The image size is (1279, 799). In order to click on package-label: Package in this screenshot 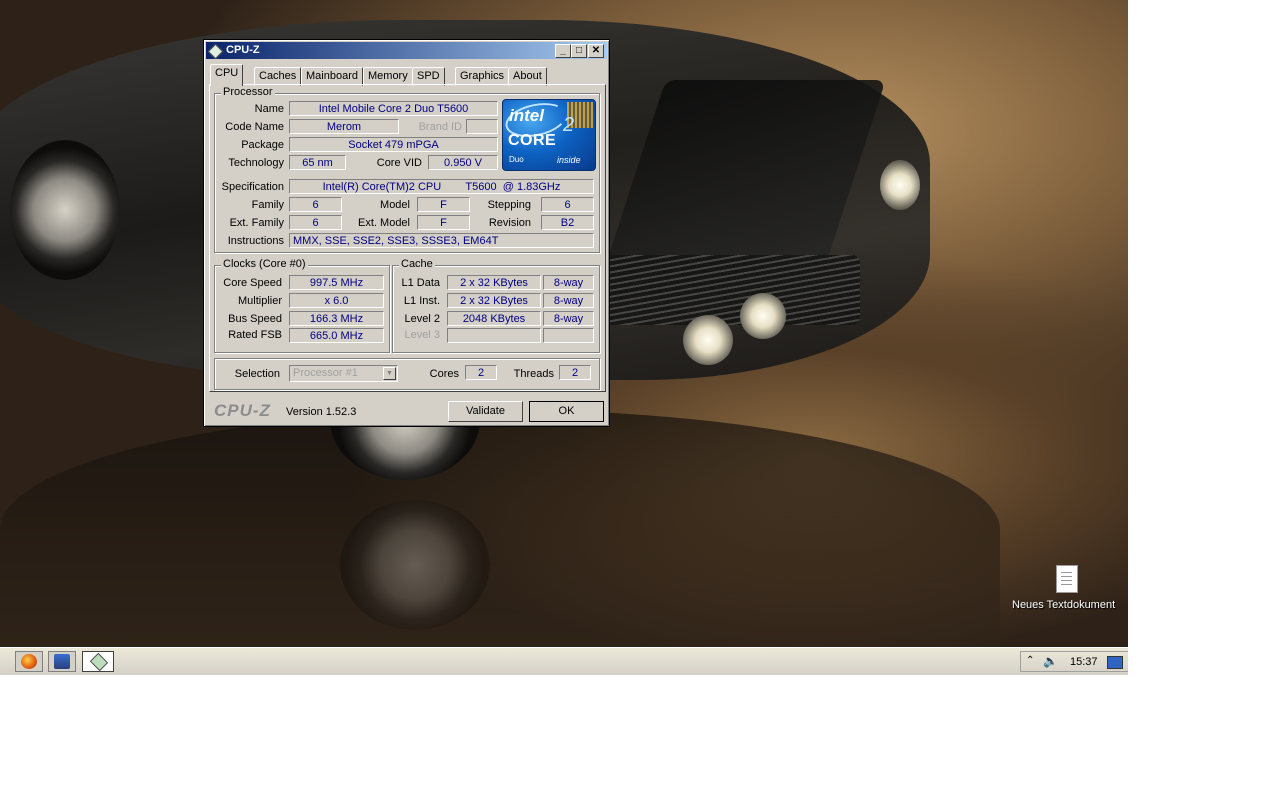, I will do `click(262, 145)`.